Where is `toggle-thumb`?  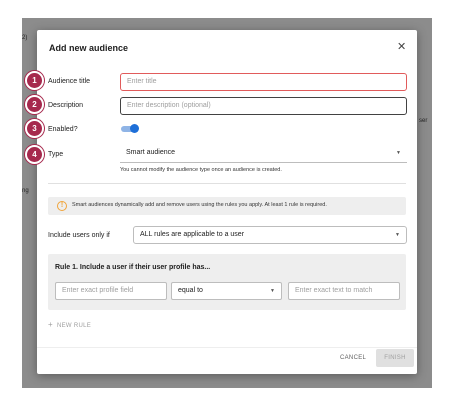 toggle-thumb is located at coordinates (134, 128).